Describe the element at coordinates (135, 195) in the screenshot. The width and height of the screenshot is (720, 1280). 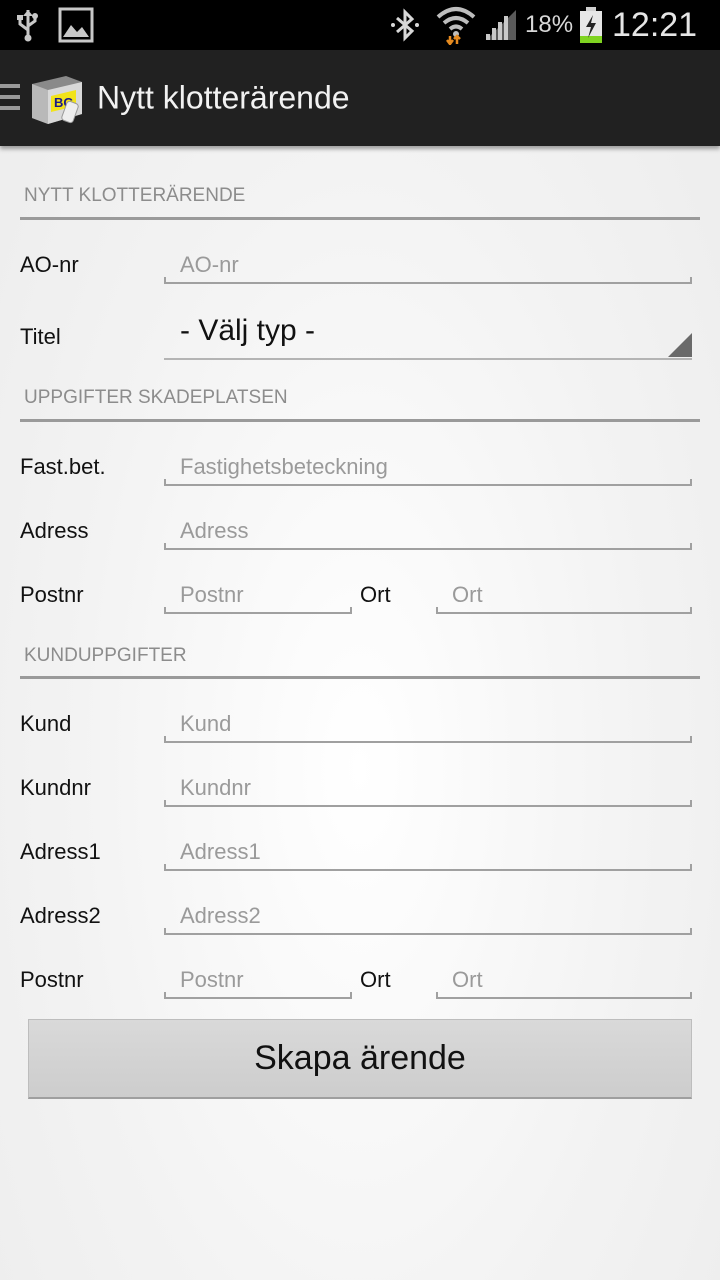
I see `section-header-new-case: NYTT KLOTTERÄRENDE` at that location.